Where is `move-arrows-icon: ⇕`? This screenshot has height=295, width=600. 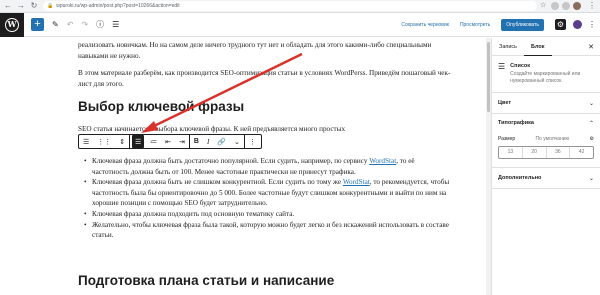 move-arrows-icon: ⇕ is located at coordinates (122, 141).